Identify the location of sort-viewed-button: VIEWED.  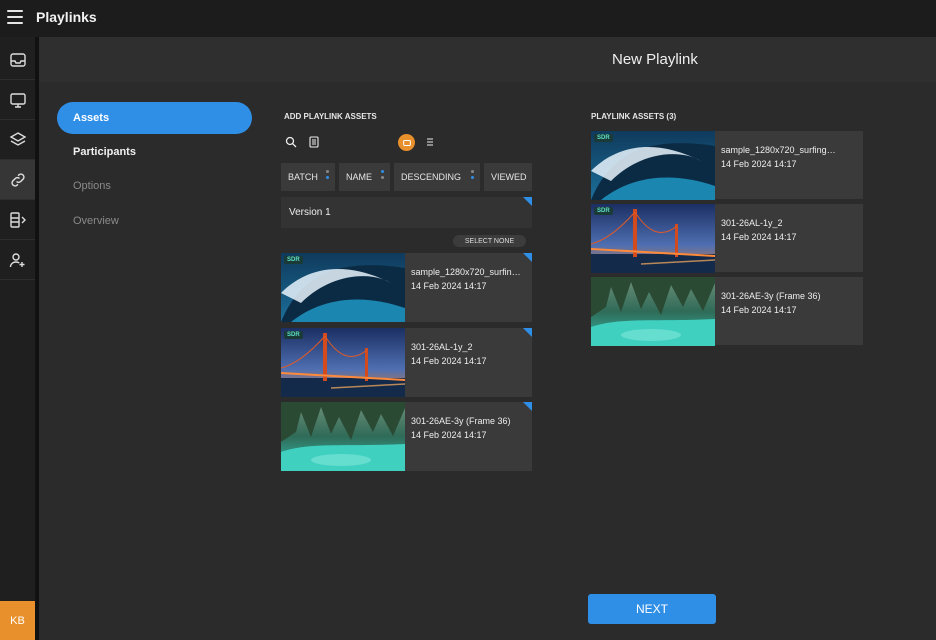
(508, 177).